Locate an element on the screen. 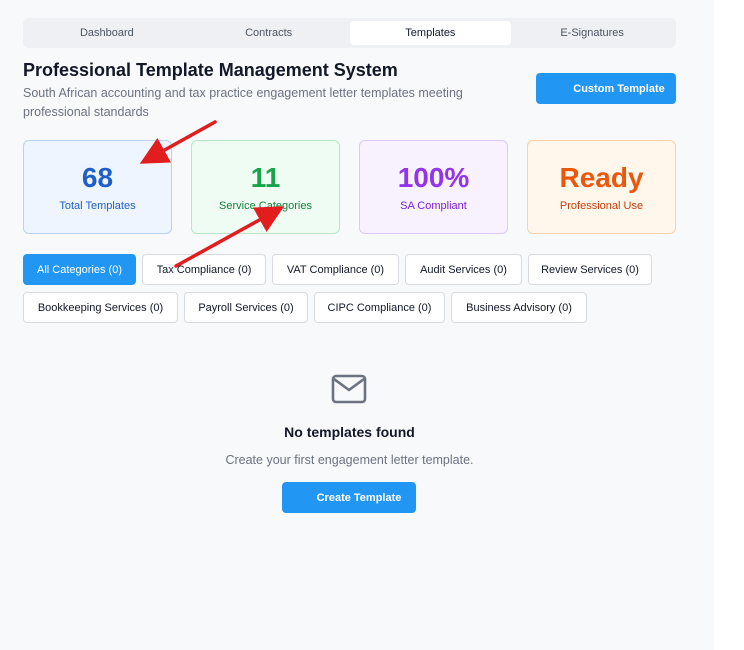  category-chip-cipc-compliance: CIPC Compliance (0) is located at coordinates (379, 307).